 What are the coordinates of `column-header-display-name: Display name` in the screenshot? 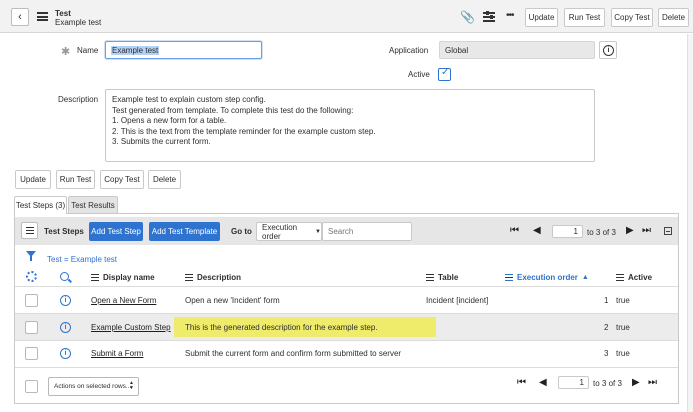 It's located at (123, 277).